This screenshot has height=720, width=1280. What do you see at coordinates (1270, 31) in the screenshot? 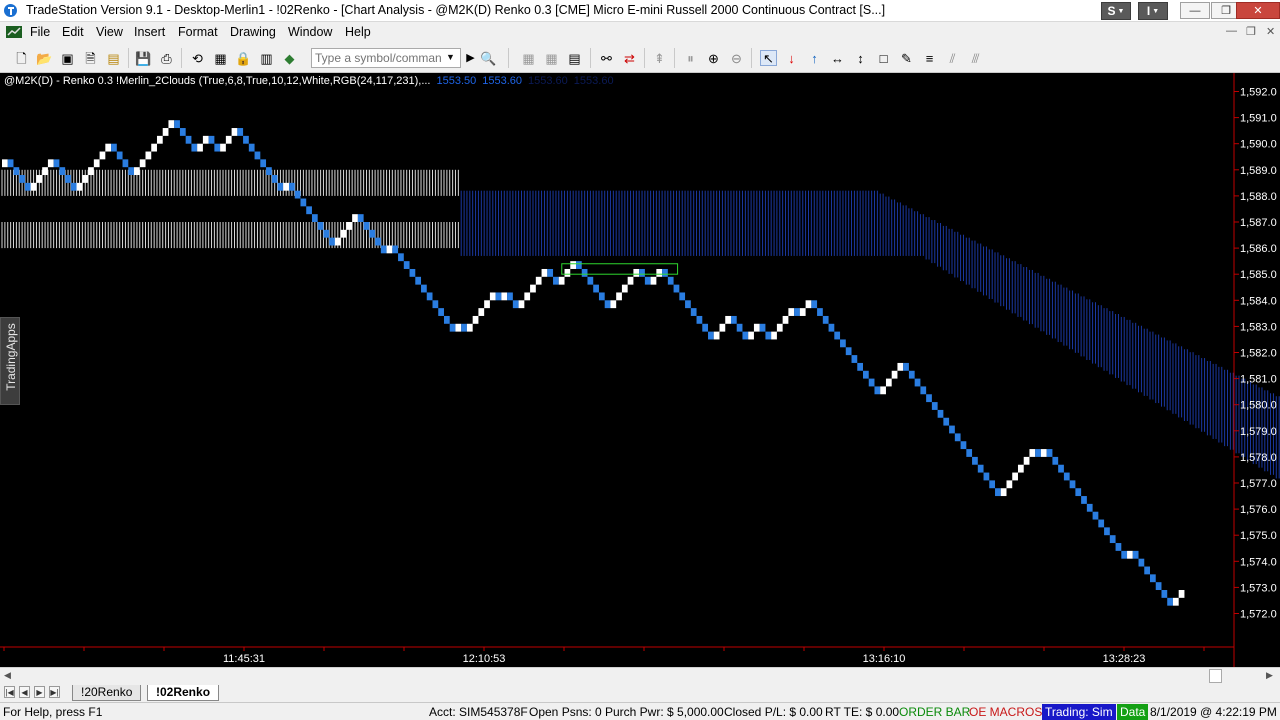
I see `mdi-close-icon: ✕` at bounding box center [1270, 31].